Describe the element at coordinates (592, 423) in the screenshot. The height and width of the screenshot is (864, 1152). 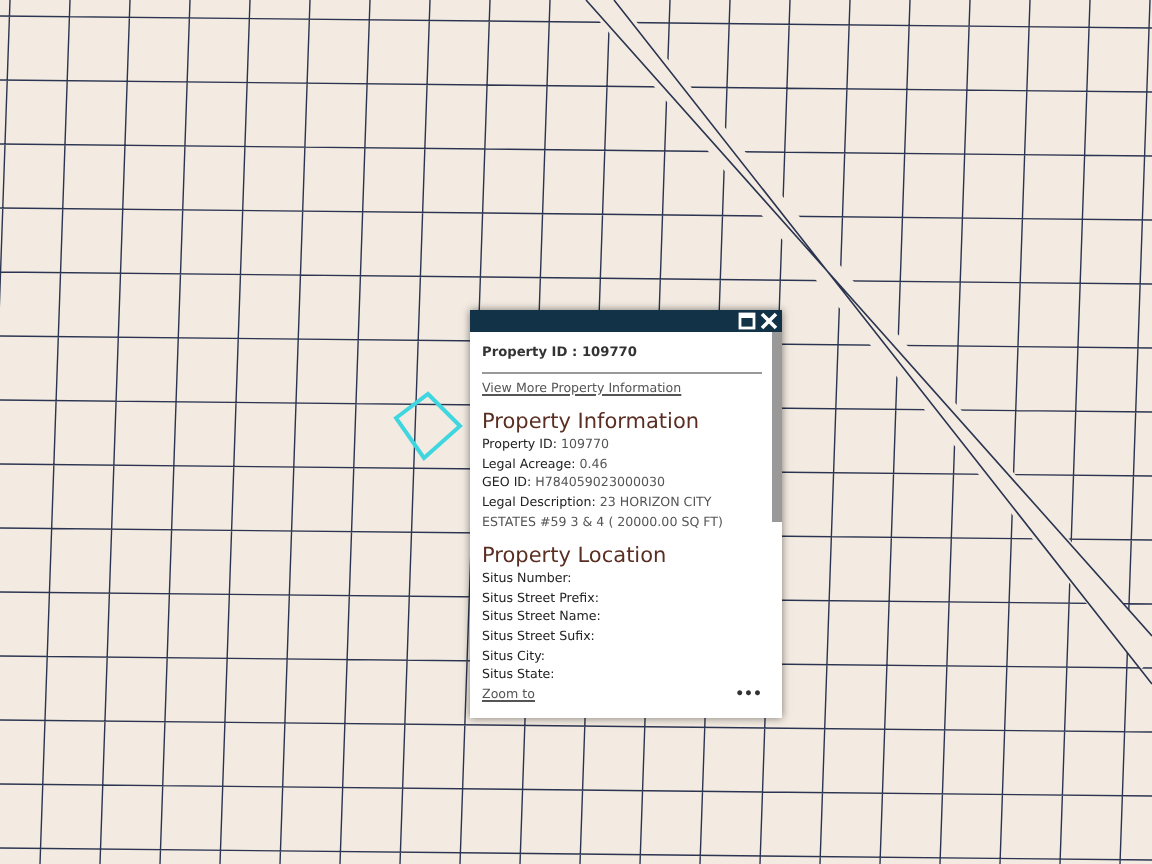
I see `section-heading: Property Information` at that location.